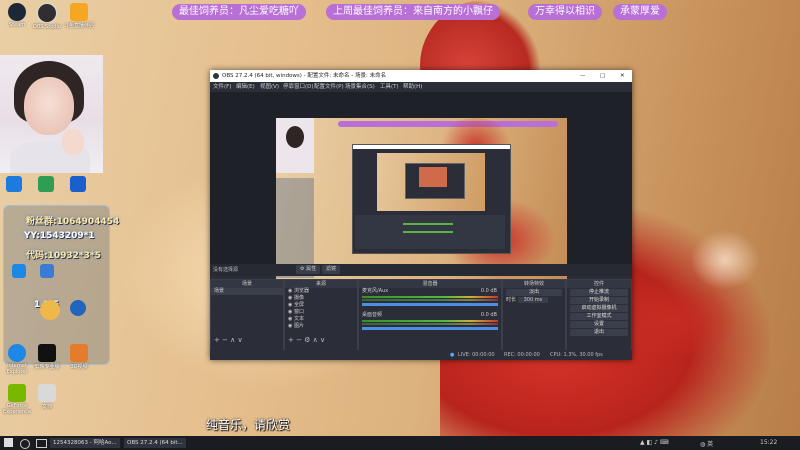 This screenshot has height=450, width=800. What do you see at coordinates (295, 228) in the screenshot?
I see `preview-overlay` at bounding box center [295, 228].